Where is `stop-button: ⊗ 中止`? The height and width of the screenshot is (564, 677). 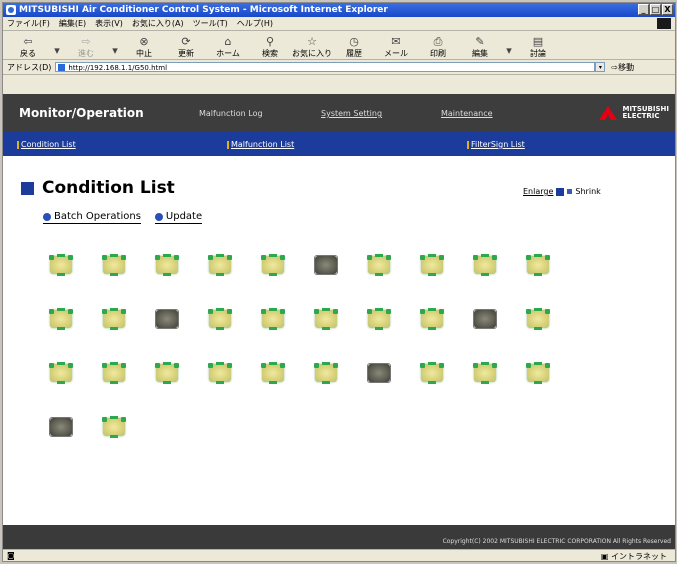 stop-button: ⊗ 中止 is located at coordinates (144, 47).